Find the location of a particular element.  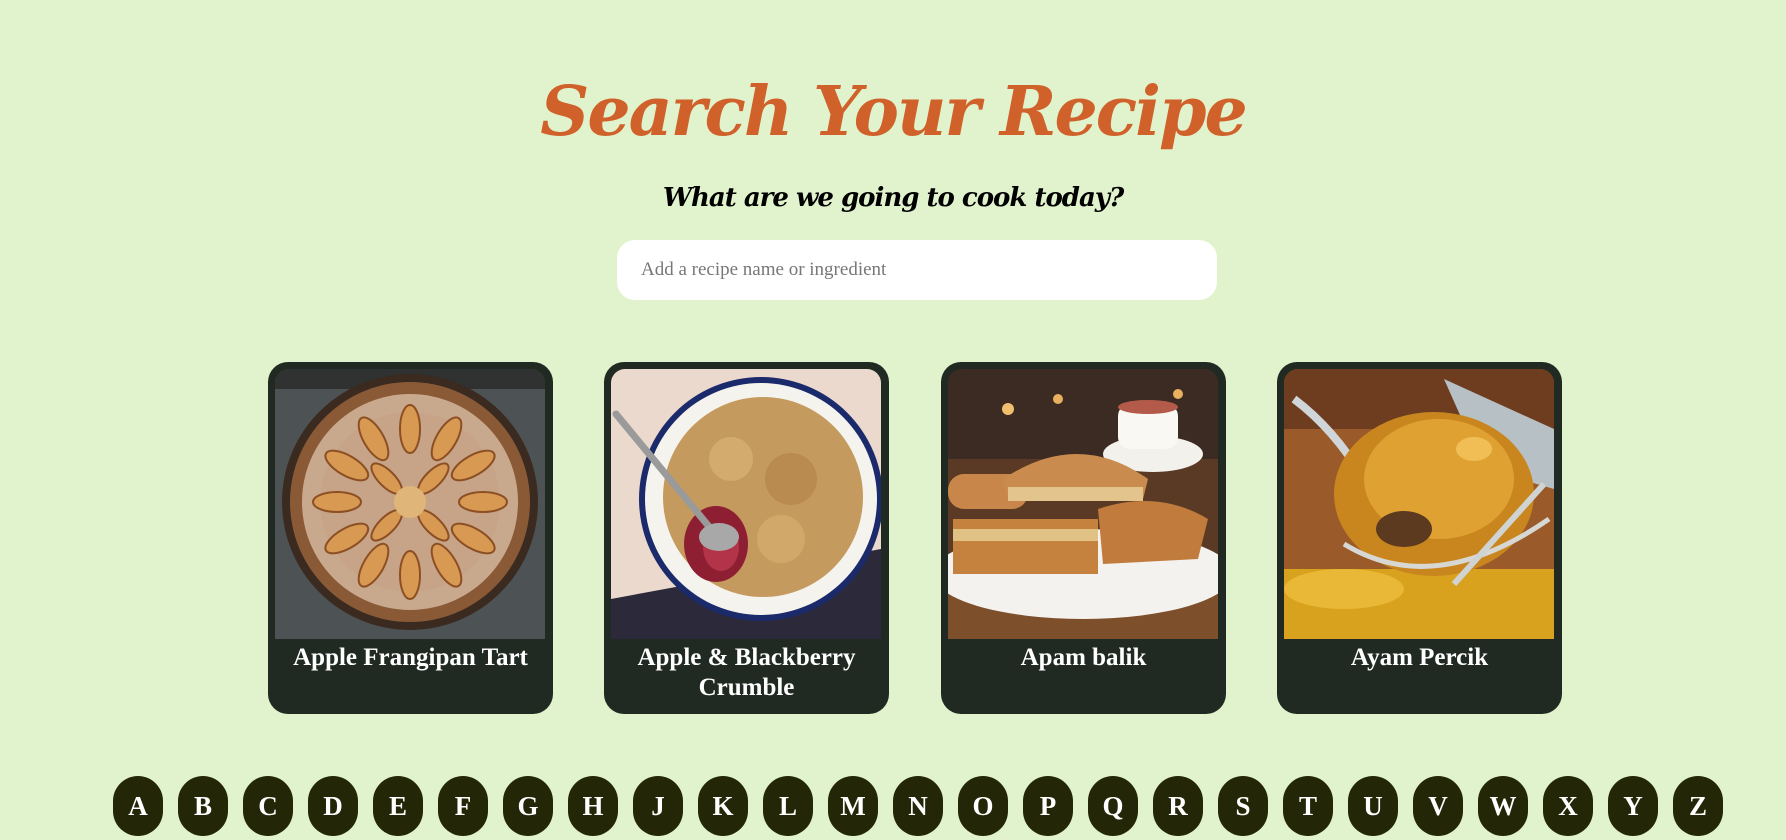

letter-button-r: R is located at coordinates (1178, 806).